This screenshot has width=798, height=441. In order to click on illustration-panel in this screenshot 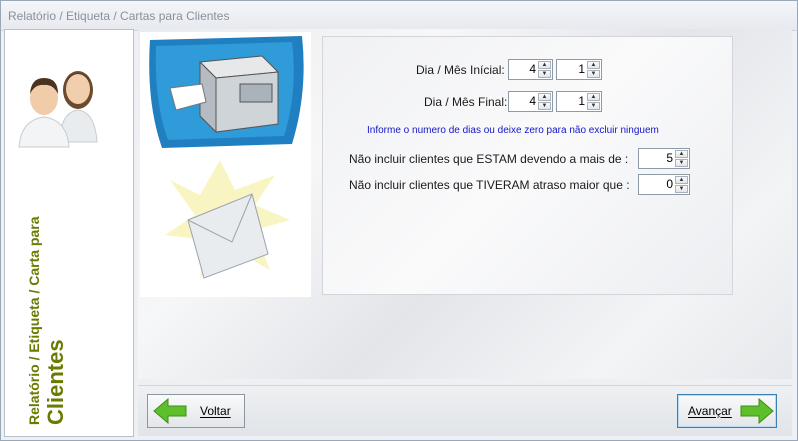, I will do `click(225, 164)`.